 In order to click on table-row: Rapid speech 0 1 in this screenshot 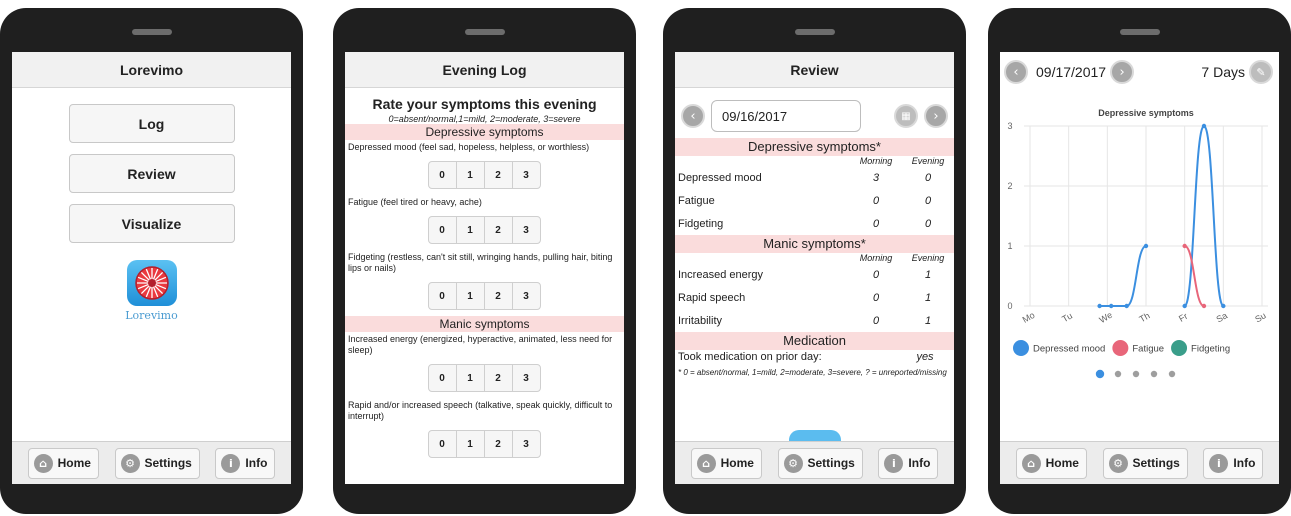, I will do `click(814, 297)`.